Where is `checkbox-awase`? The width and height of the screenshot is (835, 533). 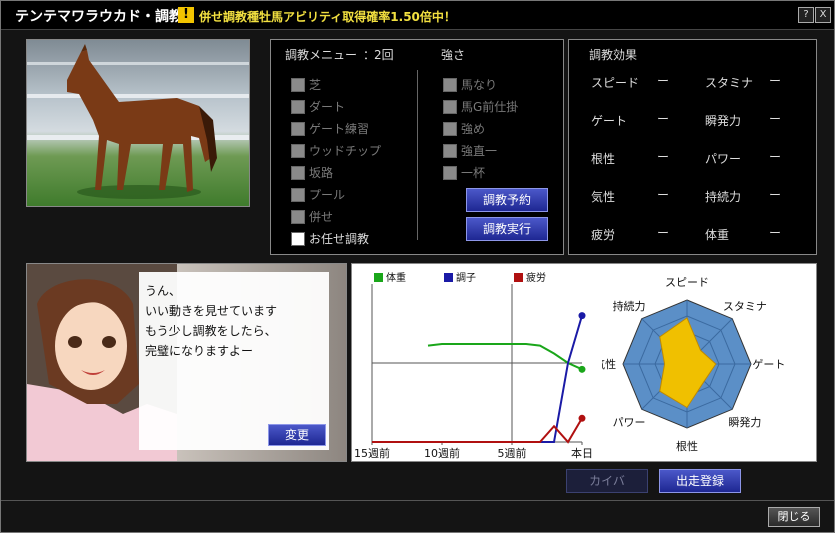 checkbox-awase is located at coordinates (298, 217).